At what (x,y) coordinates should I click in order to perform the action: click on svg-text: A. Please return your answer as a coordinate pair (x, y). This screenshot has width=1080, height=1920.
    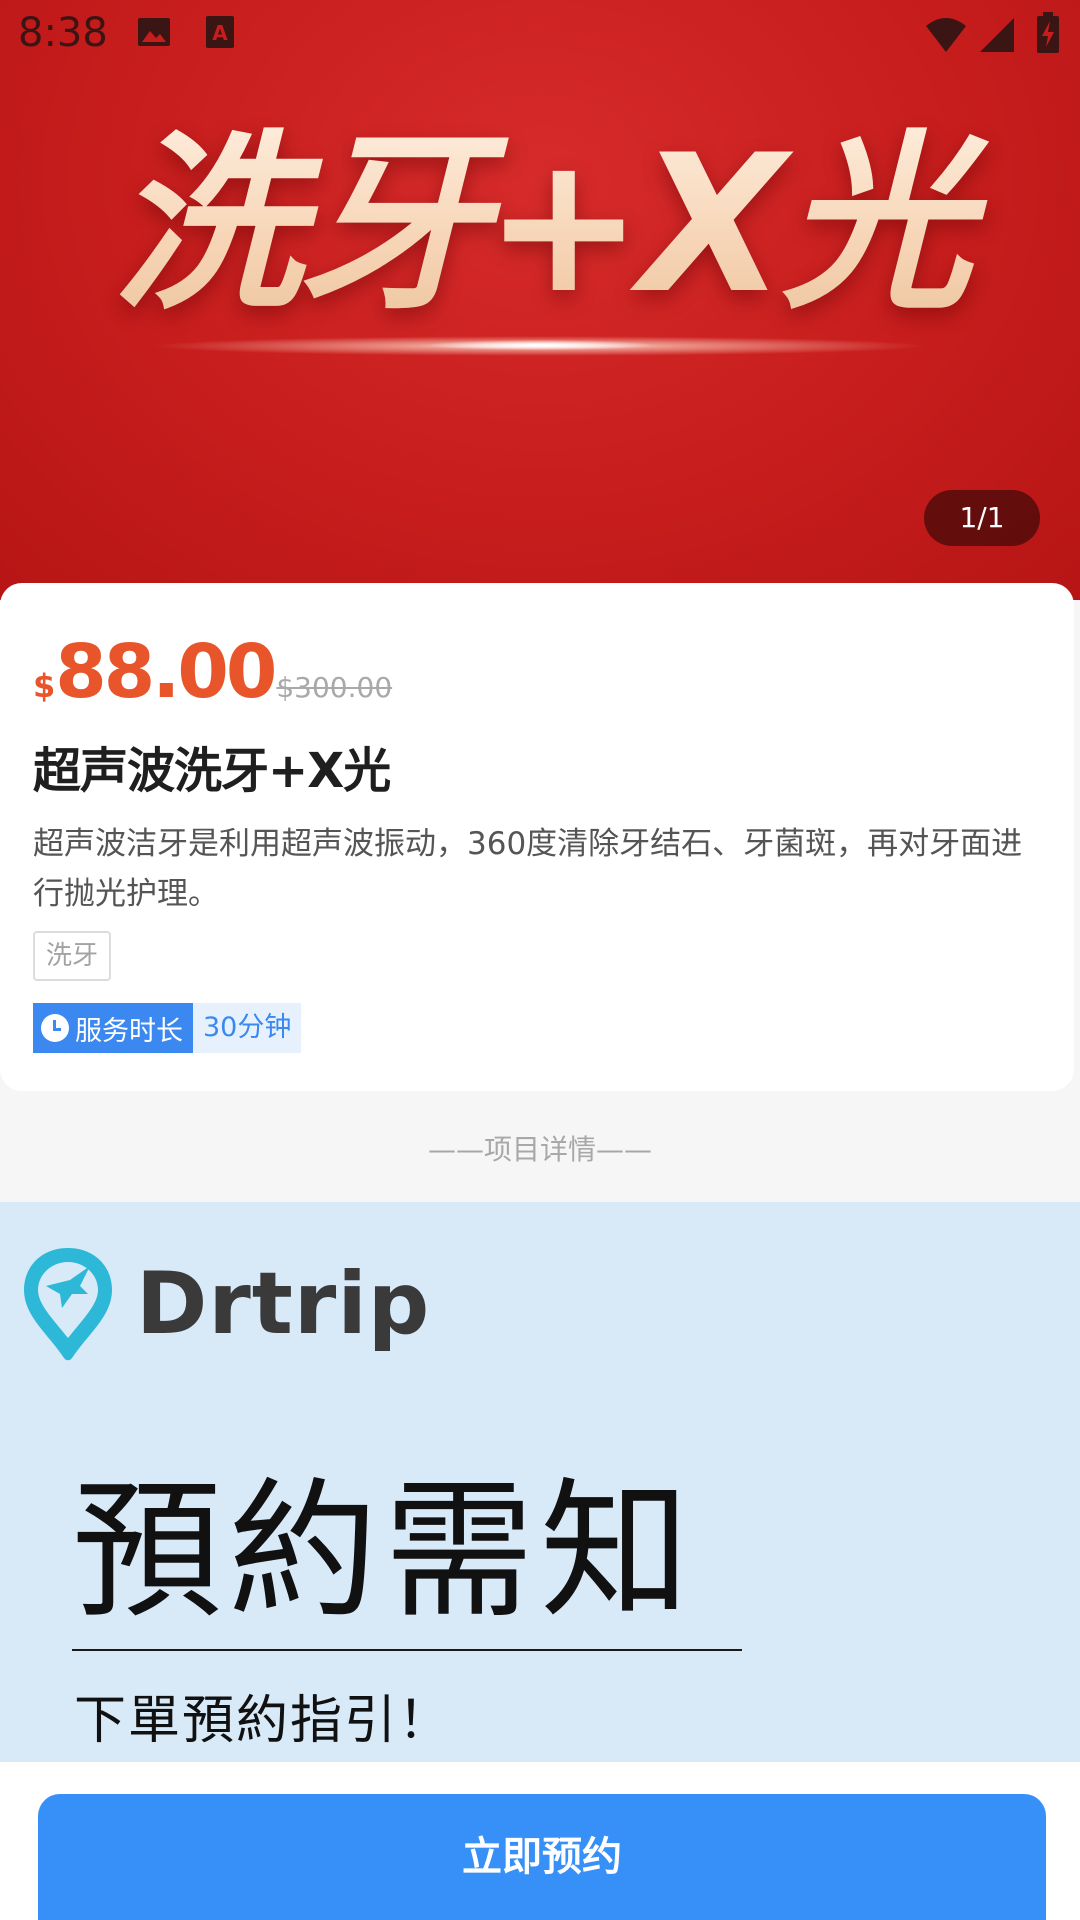
    Looking at the image, I should click on (220, 33).